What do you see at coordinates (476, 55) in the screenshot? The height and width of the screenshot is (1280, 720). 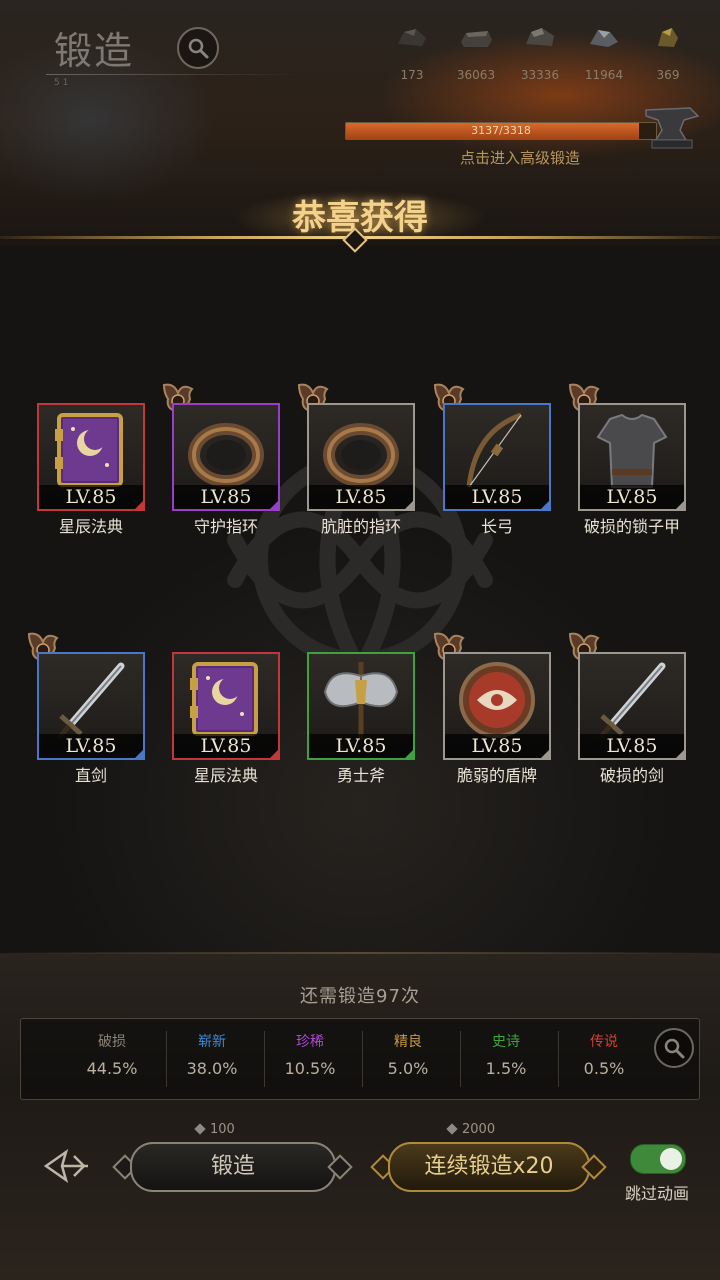 I see `resource-iron-ore: 36063` at bounding box center [476, 55].